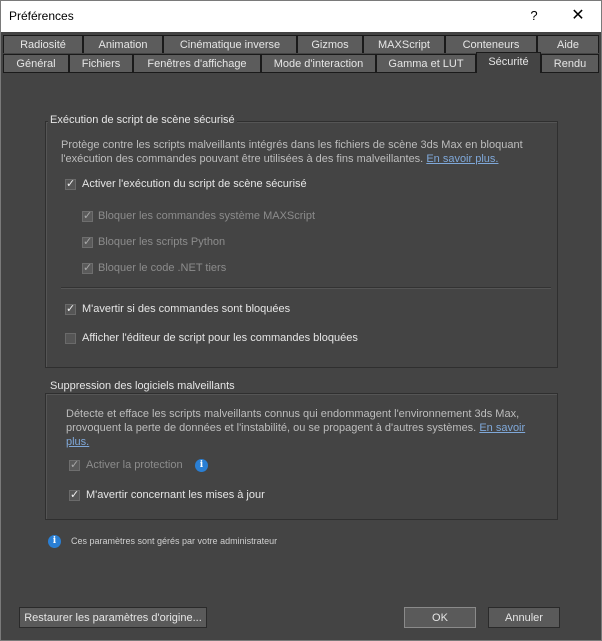 The height and width of the screenshot is (641, 602). Describe the element at coordinates (142, 120) in the screenshot. I see `script-group-title: Exécution de script de scène sécurisé` at that location.